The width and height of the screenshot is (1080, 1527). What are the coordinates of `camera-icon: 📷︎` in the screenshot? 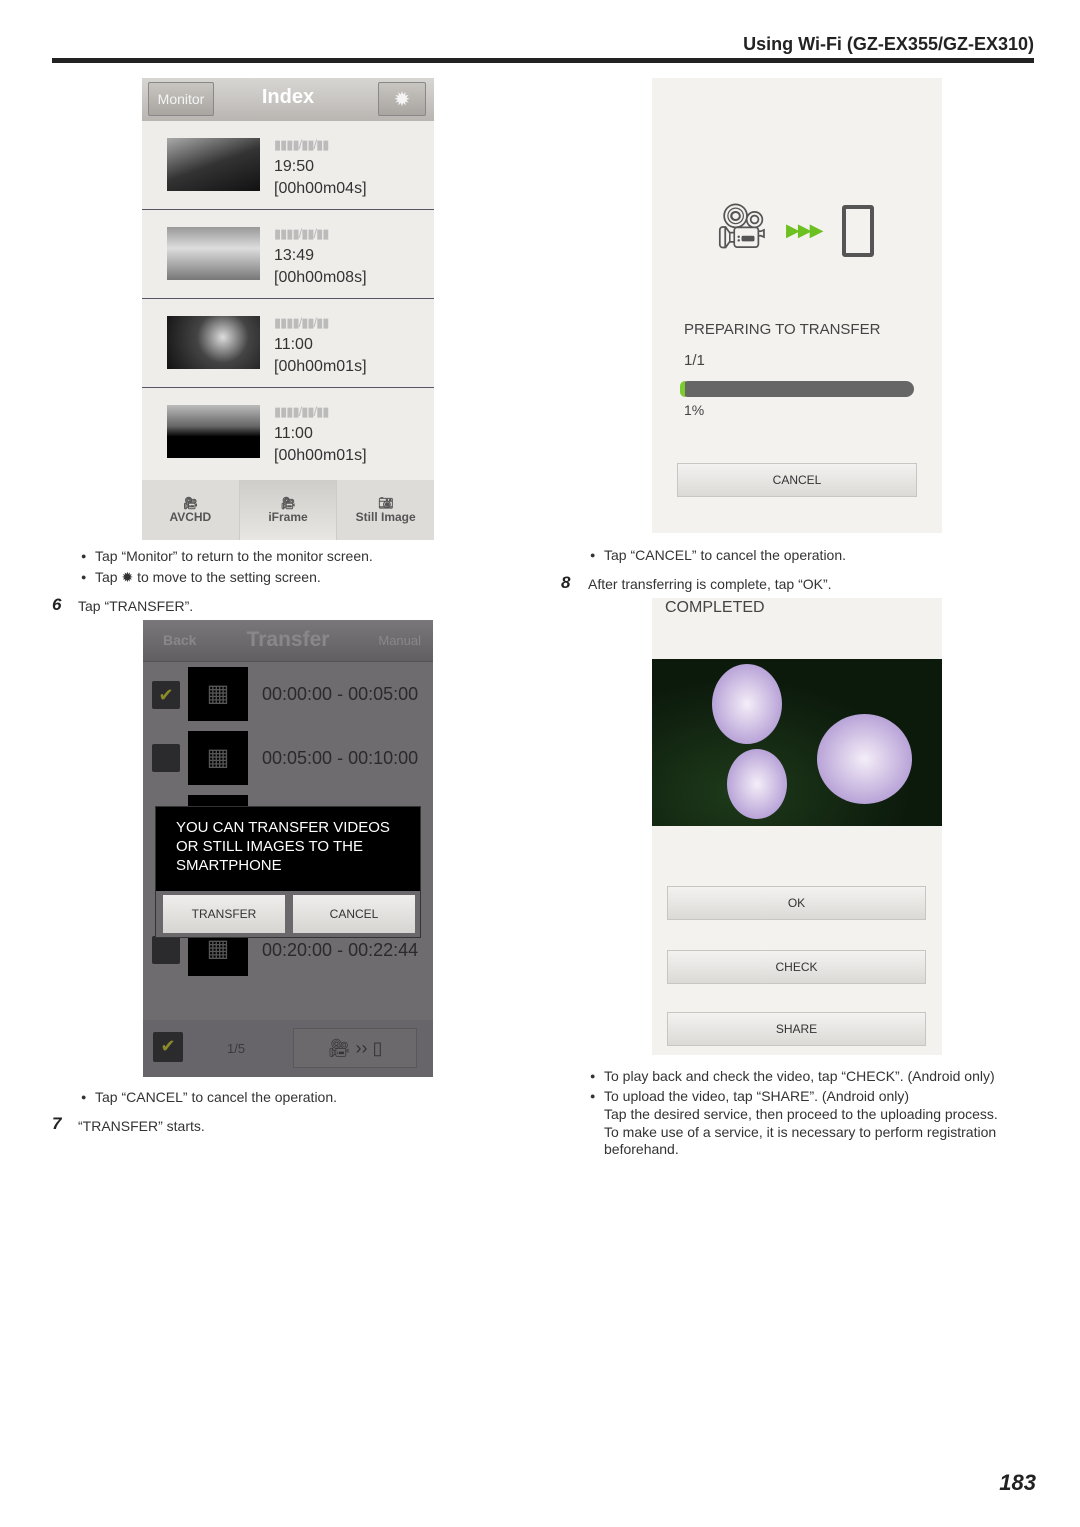 It's located at (386, 503).